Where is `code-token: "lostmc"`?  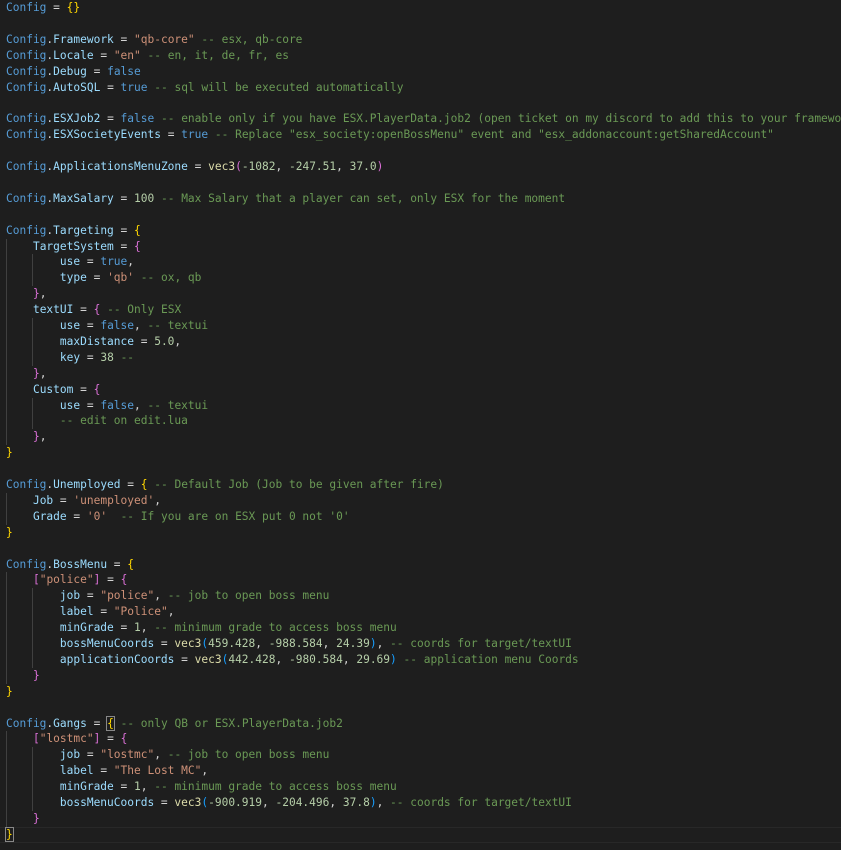
code-token: "lostmc" is located at coordinates (66, 739).